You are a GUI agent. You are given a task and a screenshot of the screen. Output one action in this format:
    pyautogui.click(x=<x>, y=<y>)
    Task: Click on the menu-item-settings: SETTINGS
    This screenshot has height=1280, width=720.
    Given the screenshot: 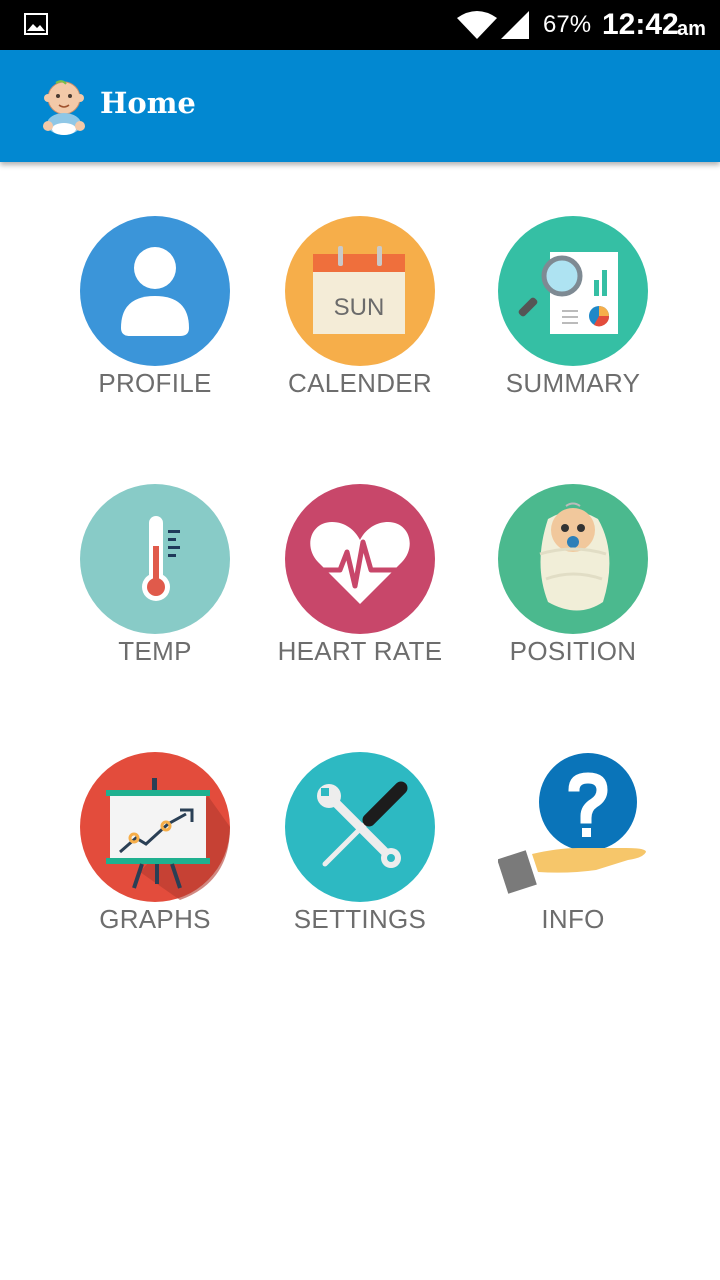 What is the action you would take?
    pyautogui.click(x=360, y=852)
    